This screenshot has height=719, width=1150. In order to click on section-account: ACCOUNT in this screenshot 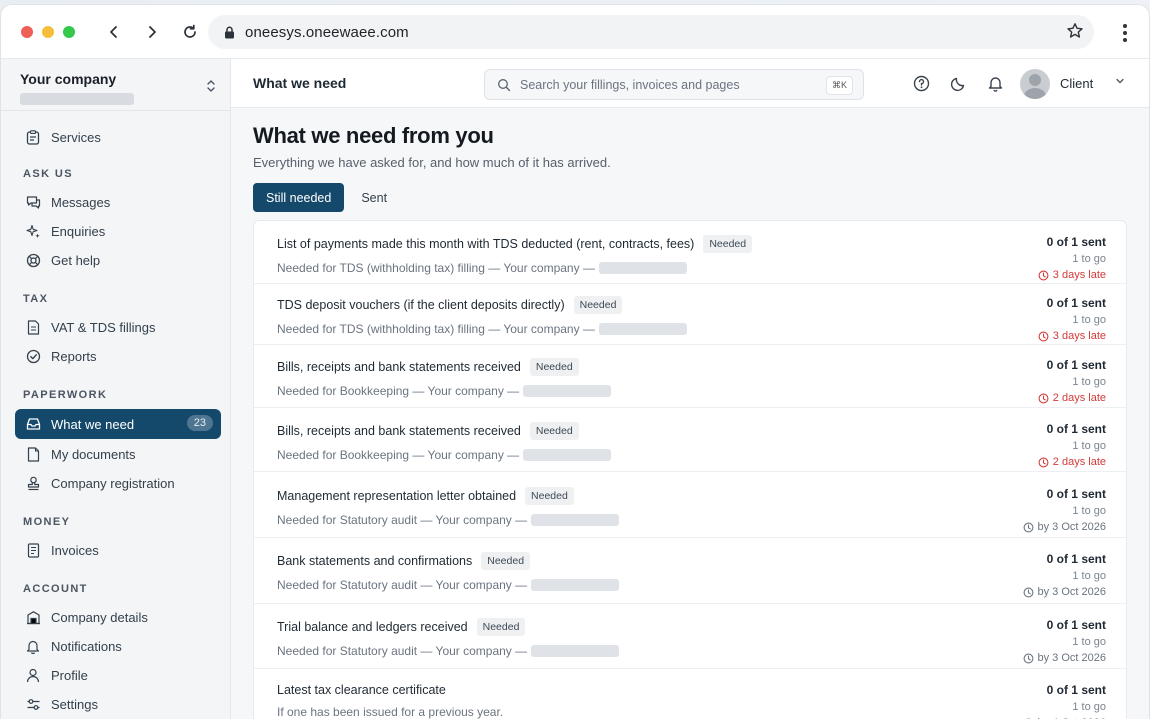, I will do `click(55, 589)`.